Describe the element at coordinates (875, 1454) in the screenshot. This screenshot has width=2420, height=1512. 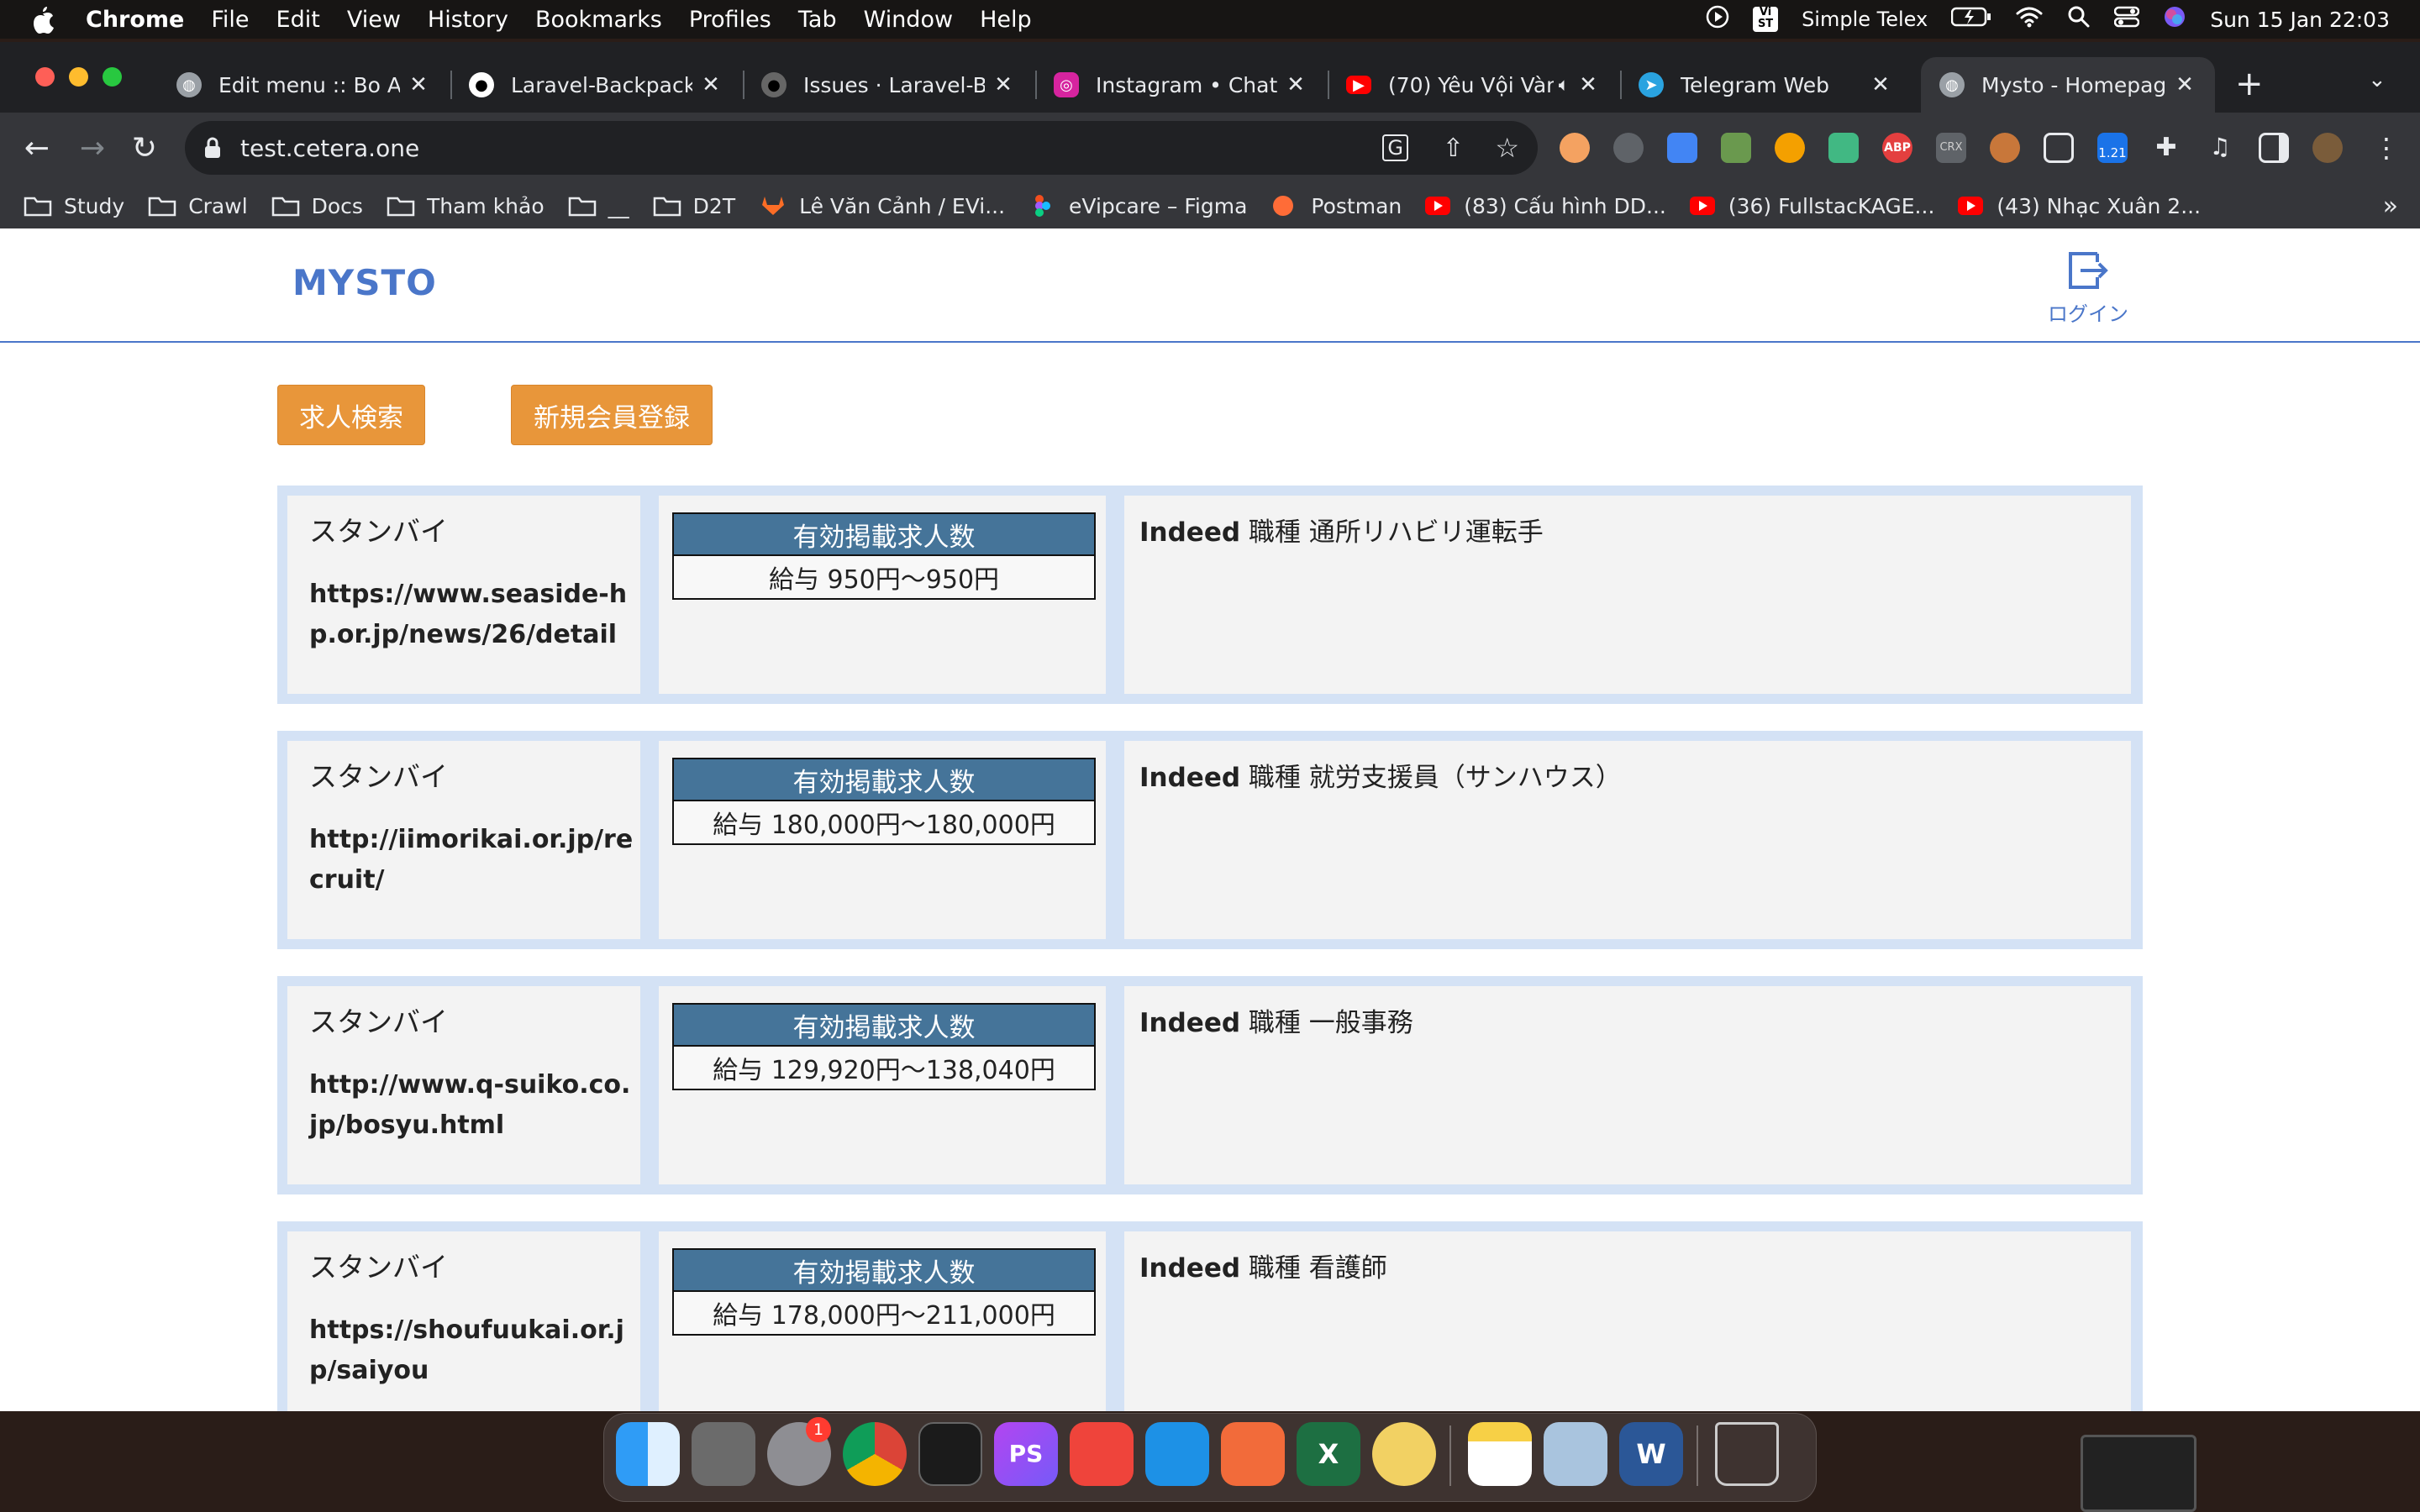
I see `chrome-icon` at that location.